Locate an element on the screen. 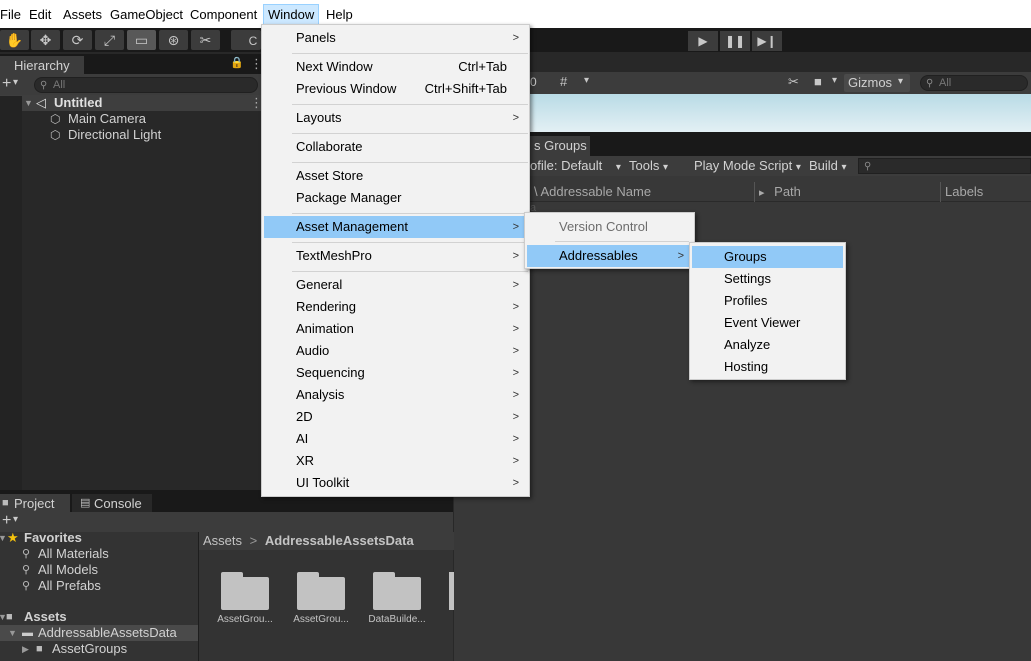 The width and height of the screenshot is (1031, 661). build-dropdown: Build ▾ is located at coordinates (828, 166).